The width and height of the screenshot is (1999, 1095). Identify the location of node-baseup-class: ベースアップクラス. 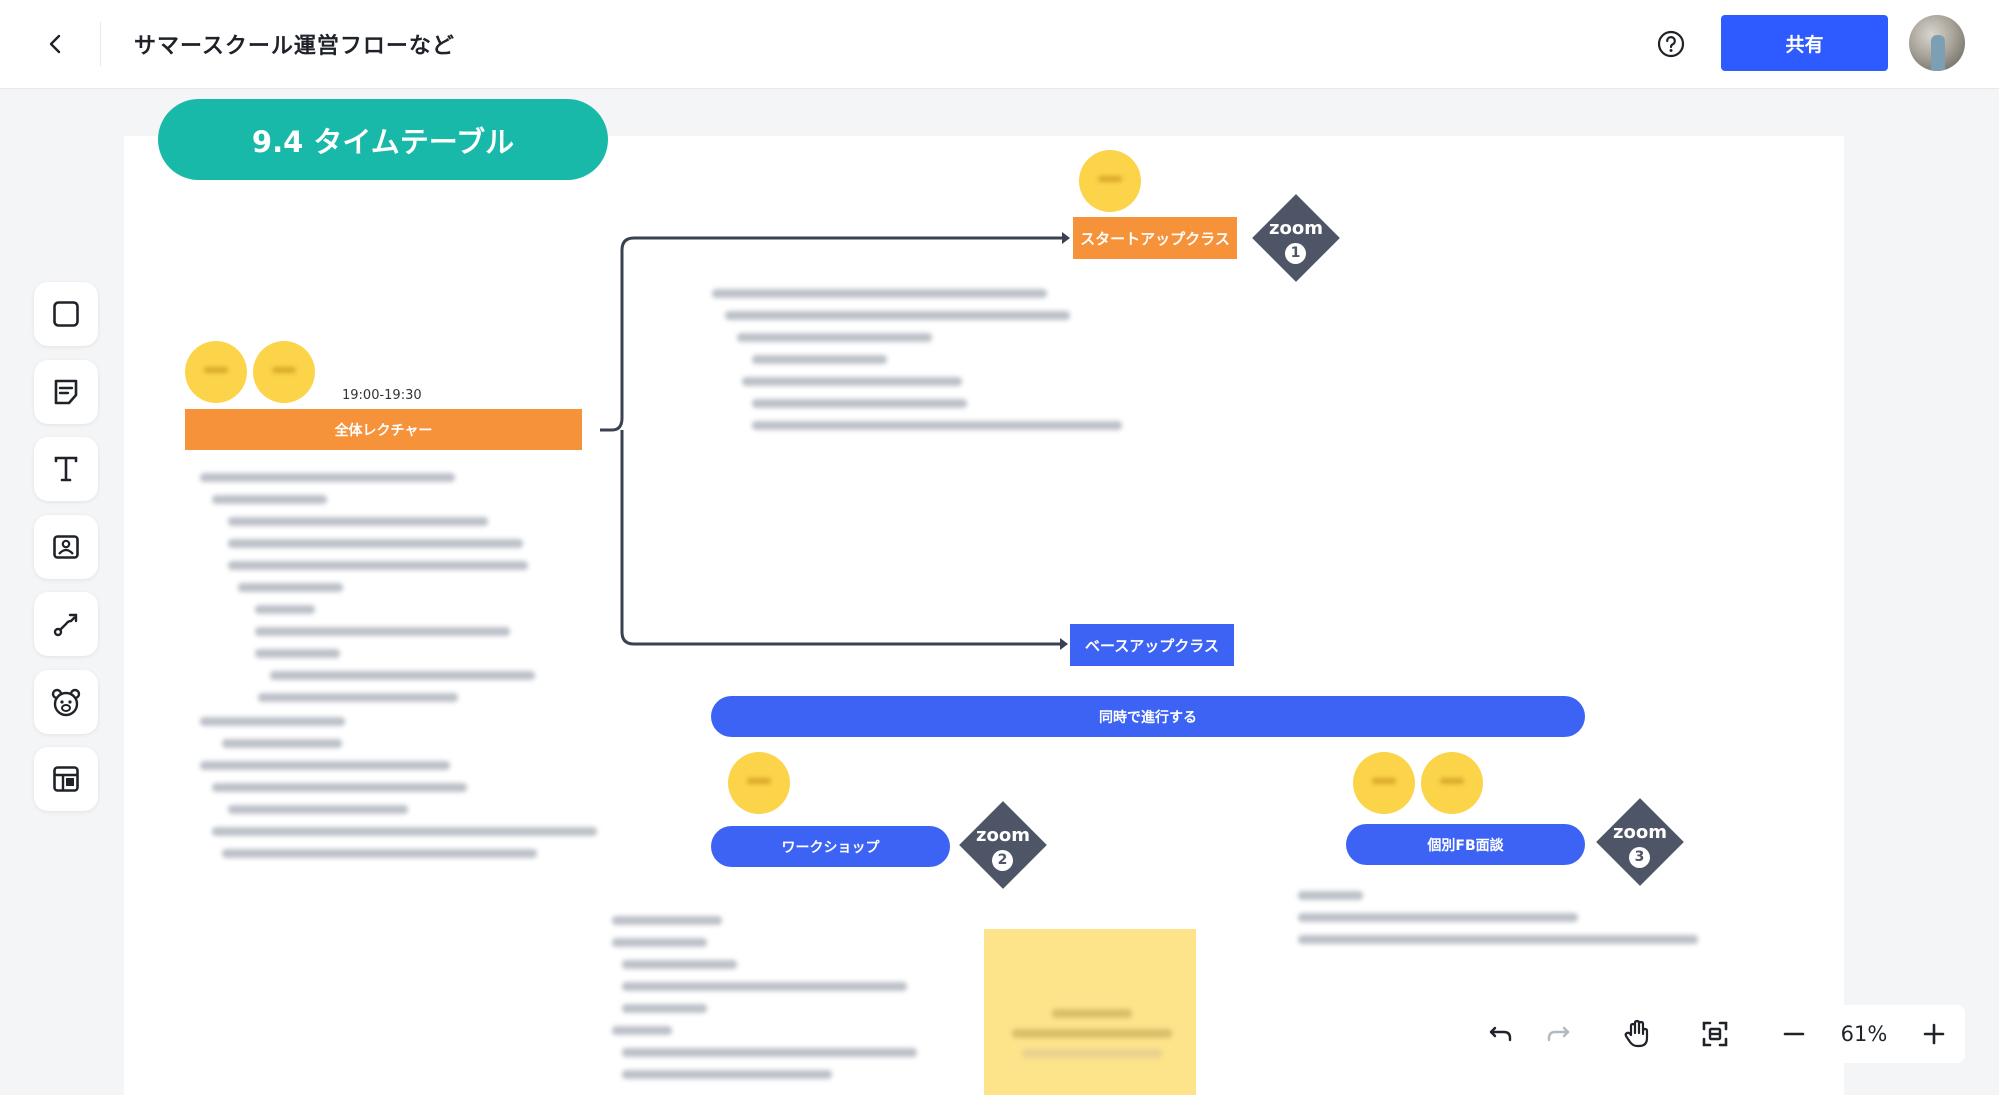
(1152, 645).